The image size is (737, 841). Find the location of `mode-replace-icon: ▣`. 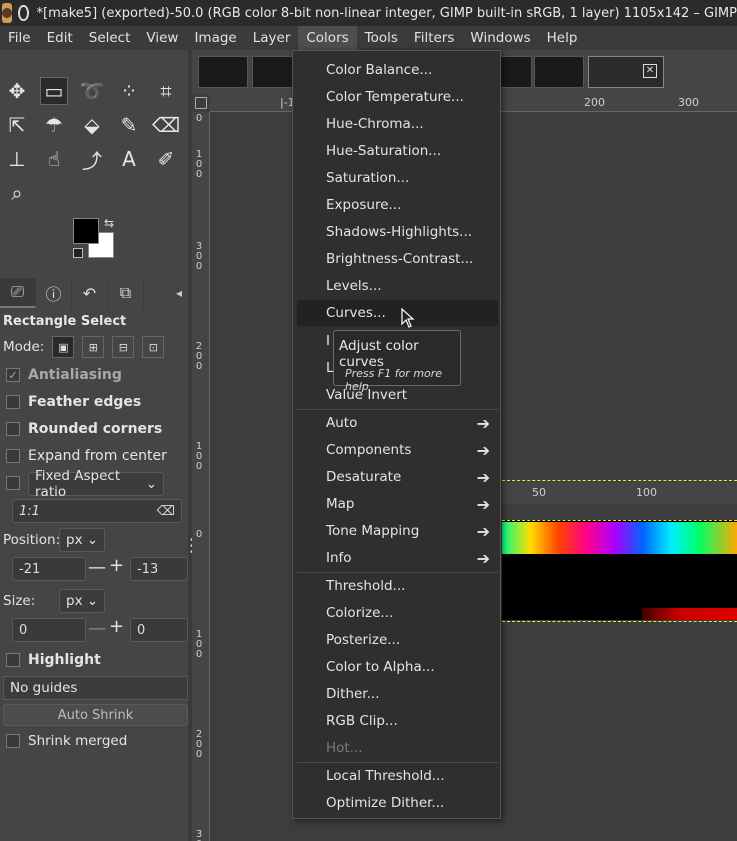

mode-replace-icon: ▣ is located at coordinates (63, 347).